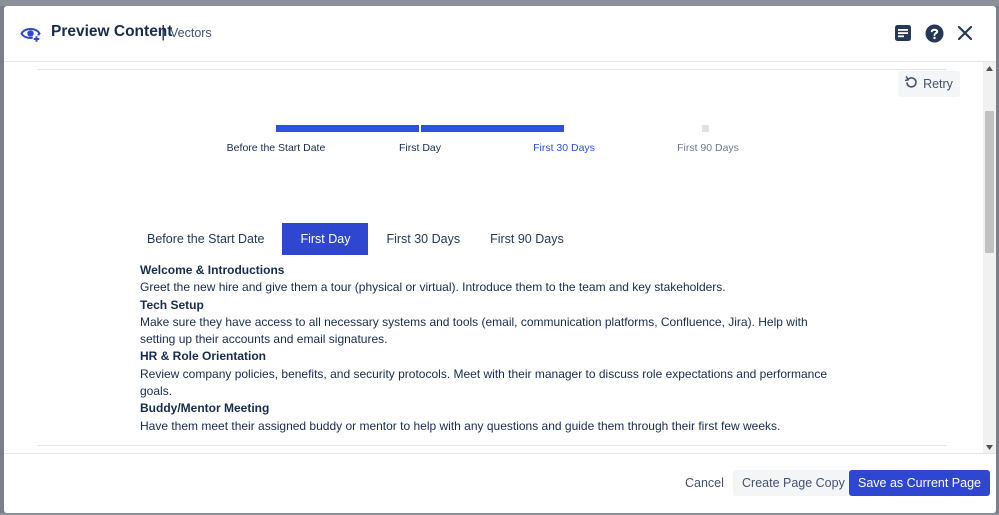 The height and width of the screenshot is (515, 999). What do you see at coordinates (112, 31) in the screenshot?
I see `modal-title: Preview Content` at bounding box center [112, 31].